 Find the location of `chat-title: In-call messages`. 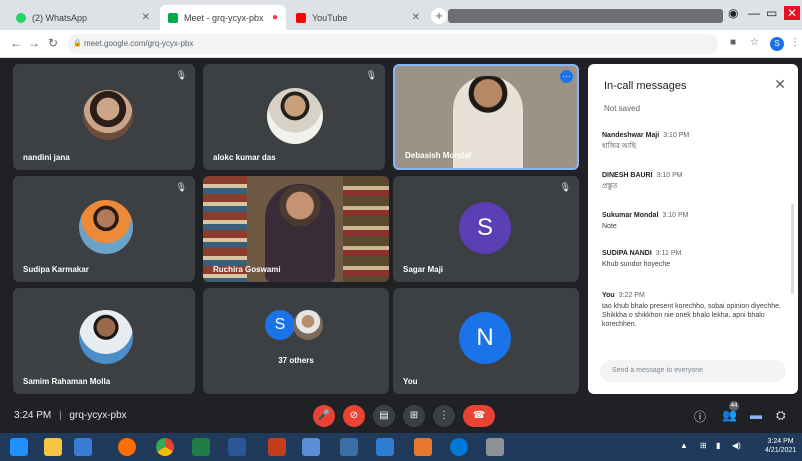

chat-title: In-call messages is located at coordinates (645, 86).